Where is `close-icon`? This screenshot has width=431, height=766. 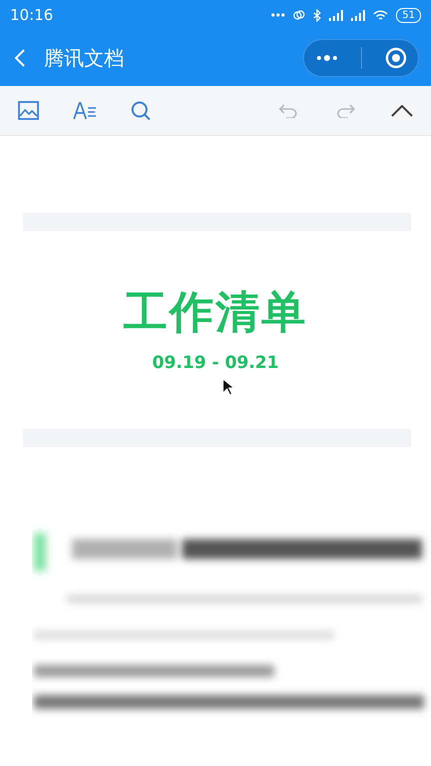 close-icon is located at coordinates (395, 58).